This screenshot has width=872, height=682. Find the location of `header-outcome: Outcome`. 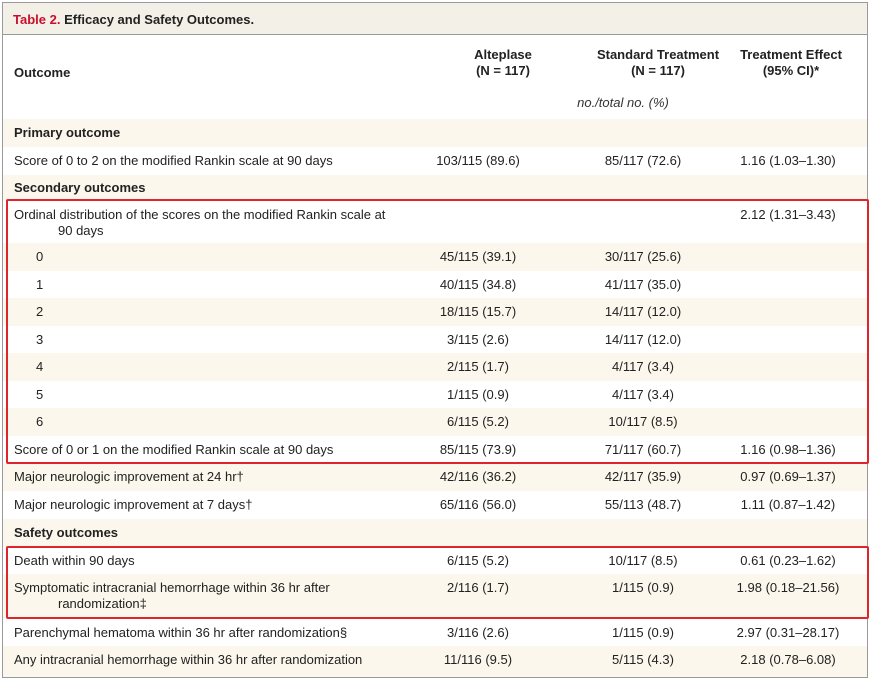

header-outcome: Outcome is located at coordinates (42, 72).